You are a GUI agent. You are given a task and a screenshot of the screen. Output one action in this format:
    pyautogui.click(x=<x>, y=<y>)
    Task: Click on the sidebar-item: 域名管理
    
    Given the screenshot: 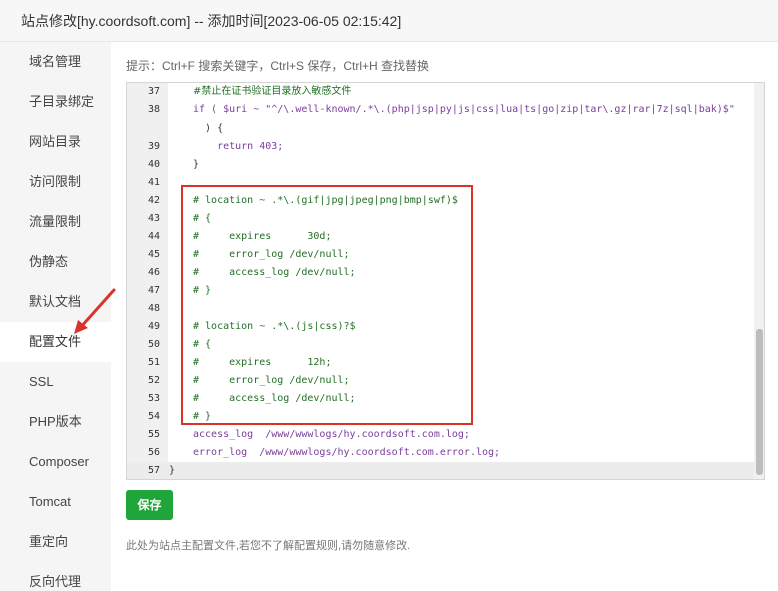 What is the action you would take?
    pyautogui.click(x=55, y=62)
    